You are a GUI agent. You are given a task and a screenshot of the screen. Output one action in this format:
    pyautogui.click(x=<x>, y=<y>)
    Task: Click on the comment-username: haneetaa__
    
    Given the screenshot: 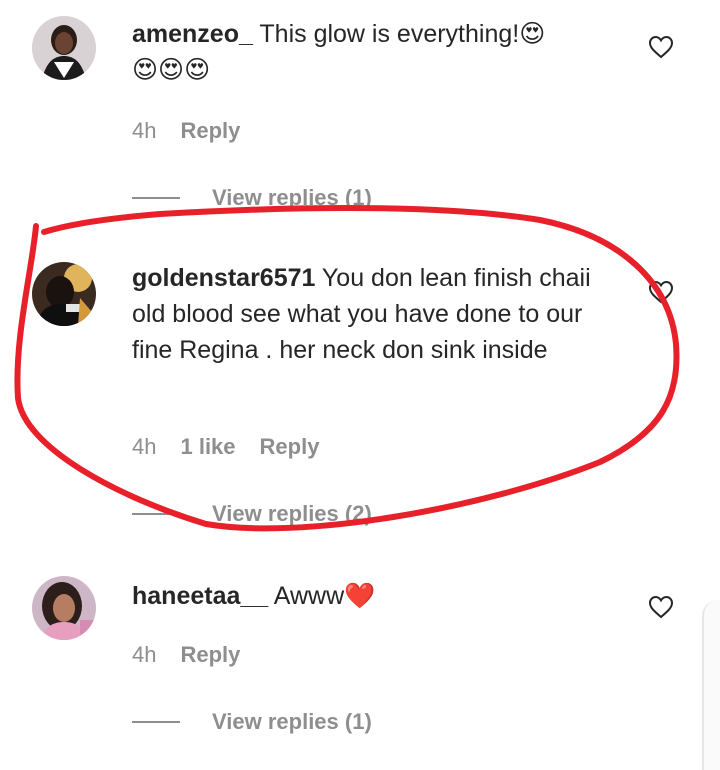 What is the action you would take?
    pyautogui.click(x=200, y=596)
    